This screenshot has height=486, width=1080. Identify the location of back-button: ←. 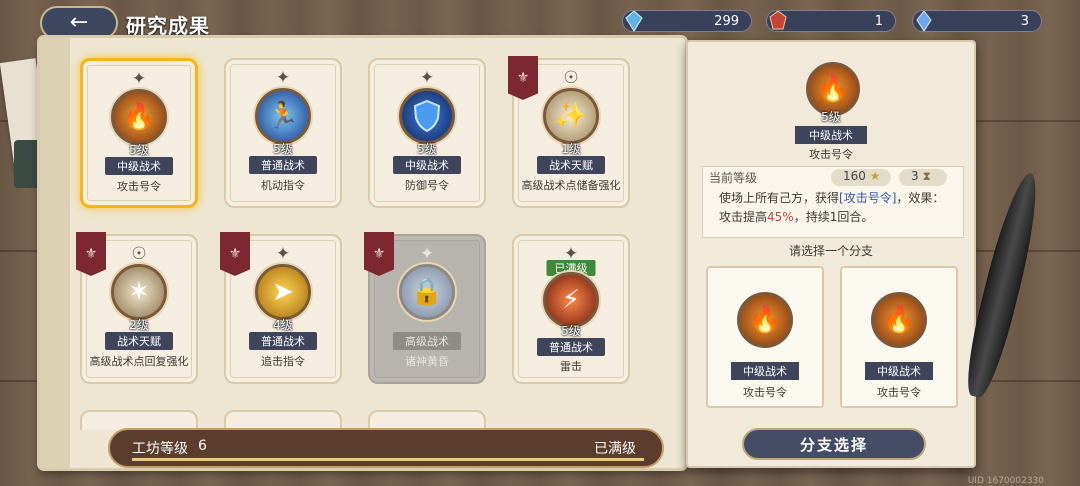
(79, 23).